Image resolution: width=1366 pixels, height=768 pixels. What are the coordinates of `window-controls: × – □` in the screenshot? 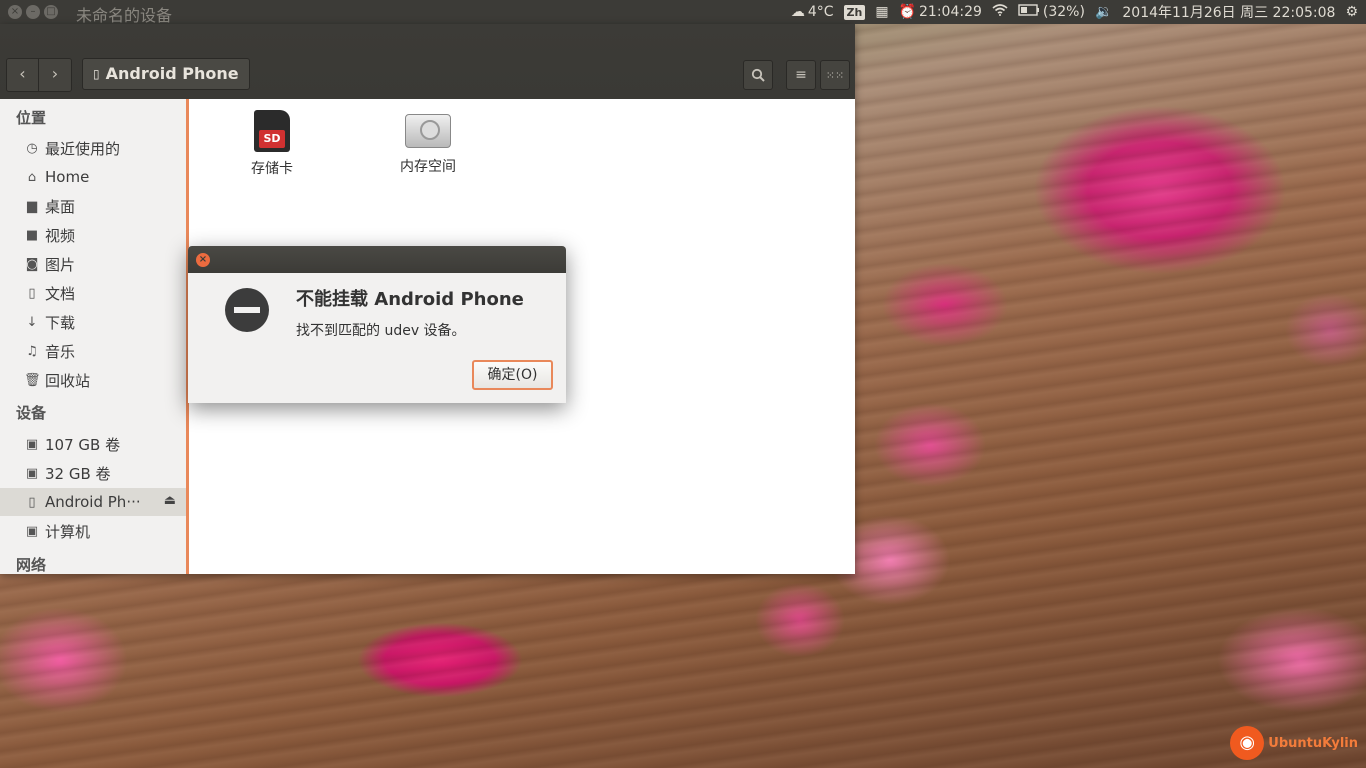 It's located at (33, 12).